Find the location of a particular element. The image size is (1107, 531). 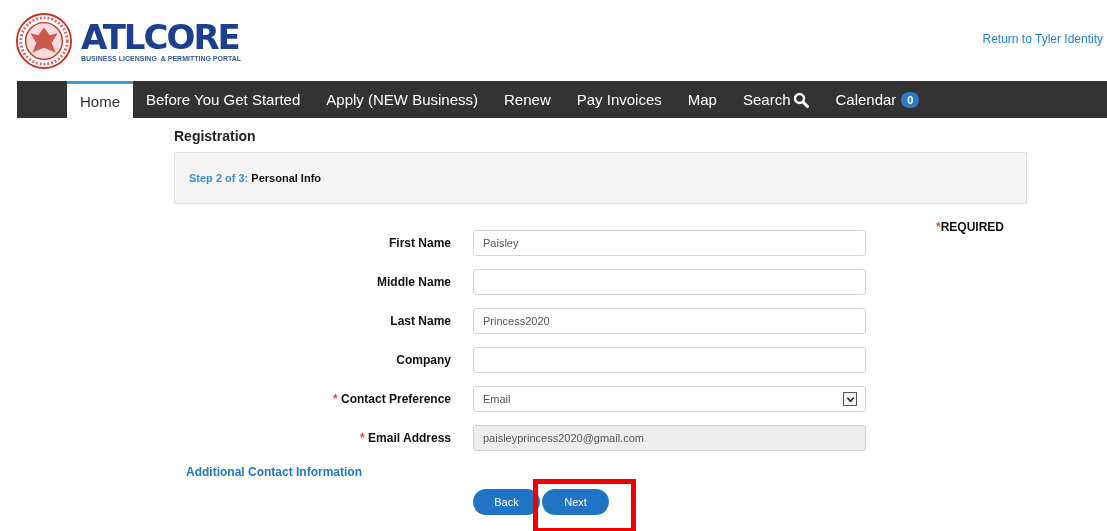

nav-tab: Pay Invoices is located at coordinates (619, 99).